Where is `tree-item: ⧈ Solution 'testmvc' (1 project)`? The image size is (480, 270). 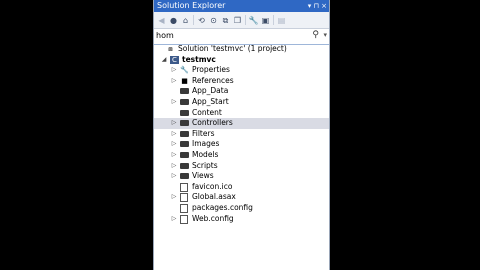 tree-item: ⧈ Solution 'testmvc' (1 project) is located at coordinates (241, 49).